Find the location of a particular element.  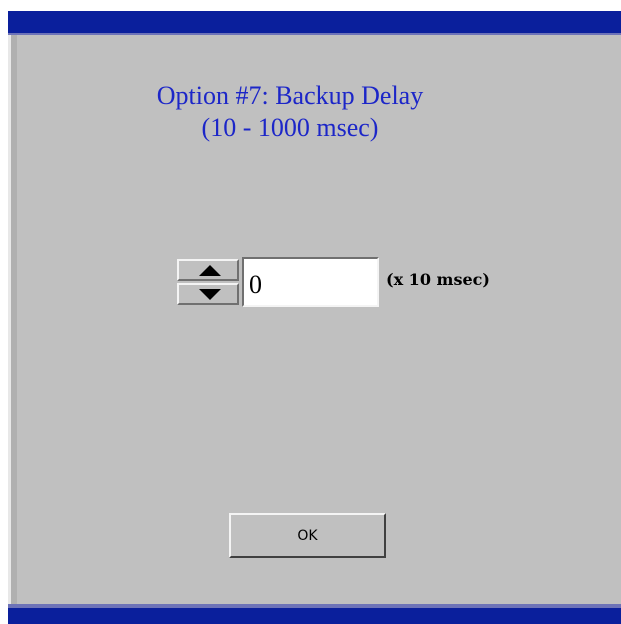

decrement-button is located at coordinates (208, 294).